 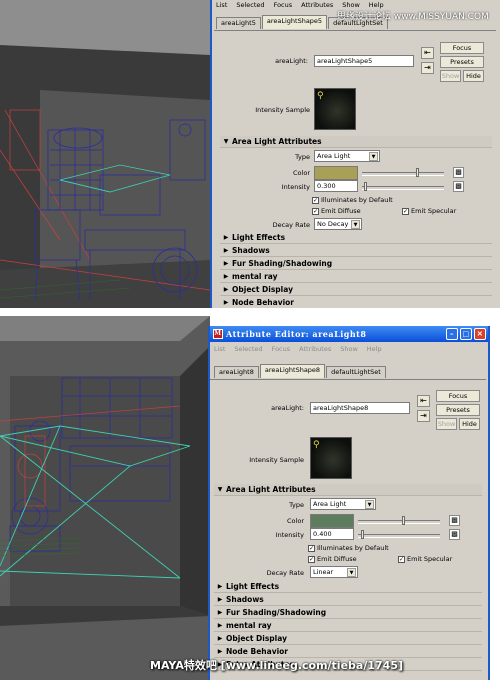 I want to click on intensity-field: 0.400, so click(x=332, y=534).